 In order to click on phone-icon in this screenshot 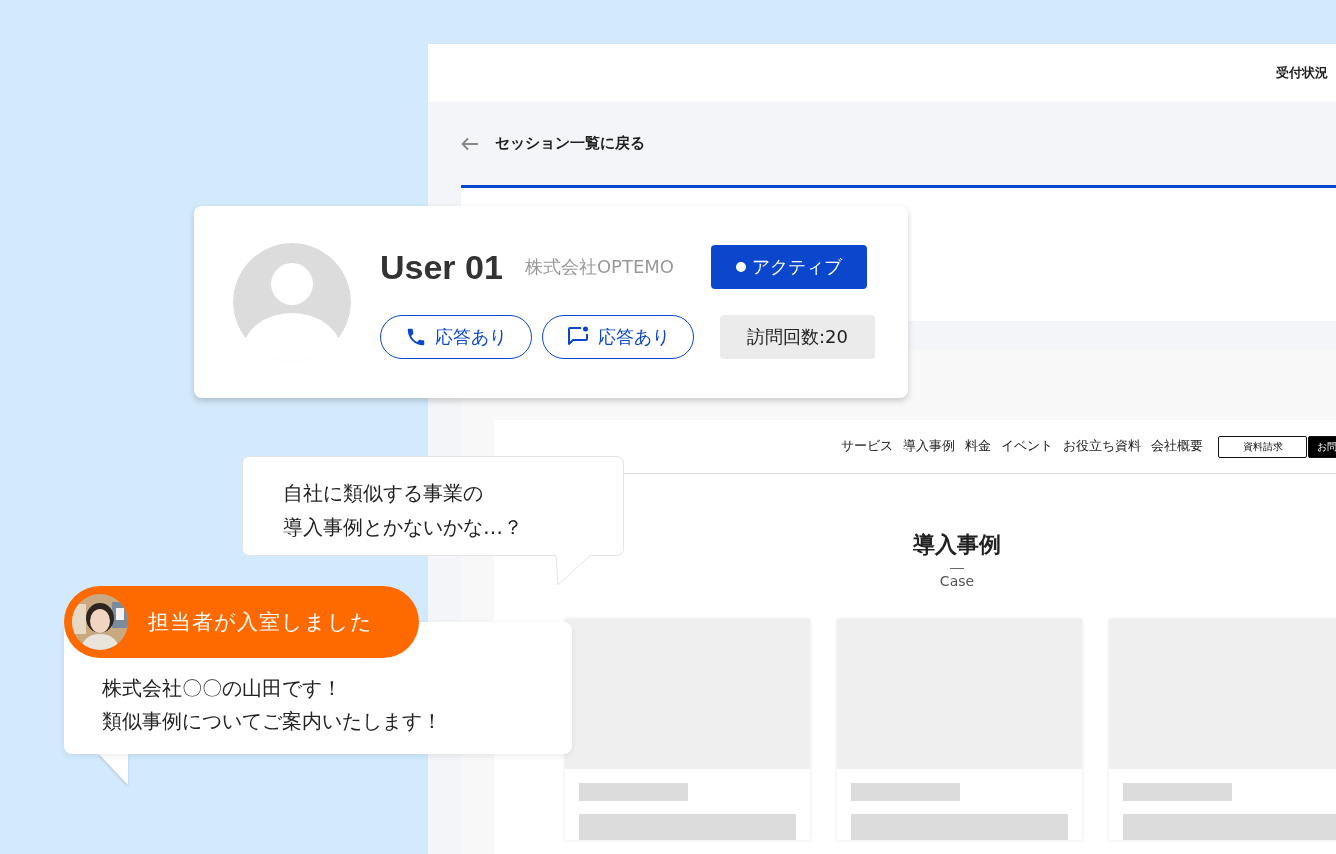, I will do `click(416, 337)`.